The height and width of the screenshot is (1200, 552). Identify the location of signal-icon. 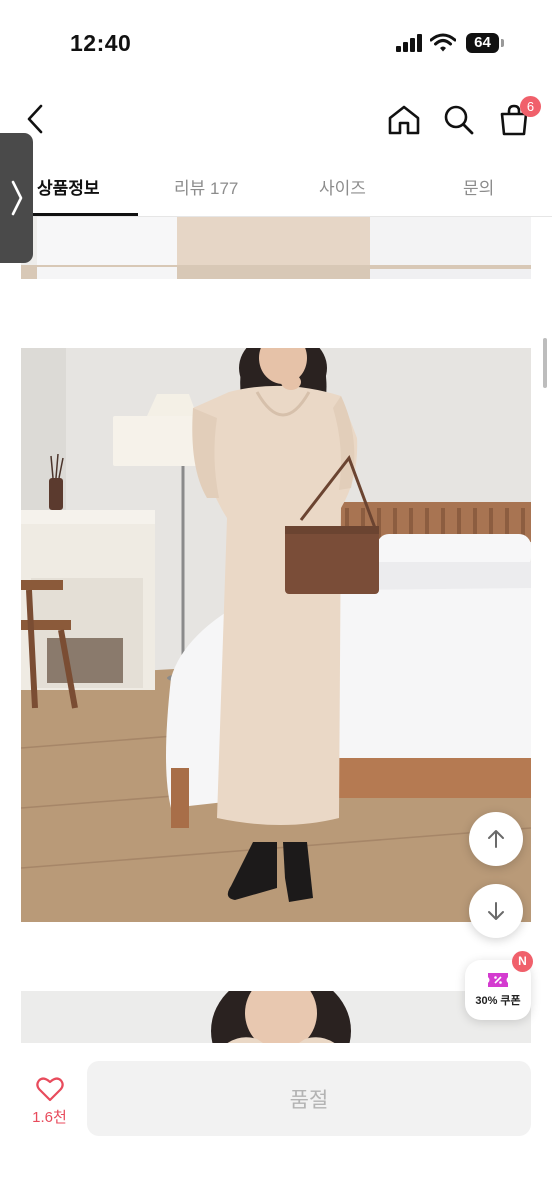
(409, 43).